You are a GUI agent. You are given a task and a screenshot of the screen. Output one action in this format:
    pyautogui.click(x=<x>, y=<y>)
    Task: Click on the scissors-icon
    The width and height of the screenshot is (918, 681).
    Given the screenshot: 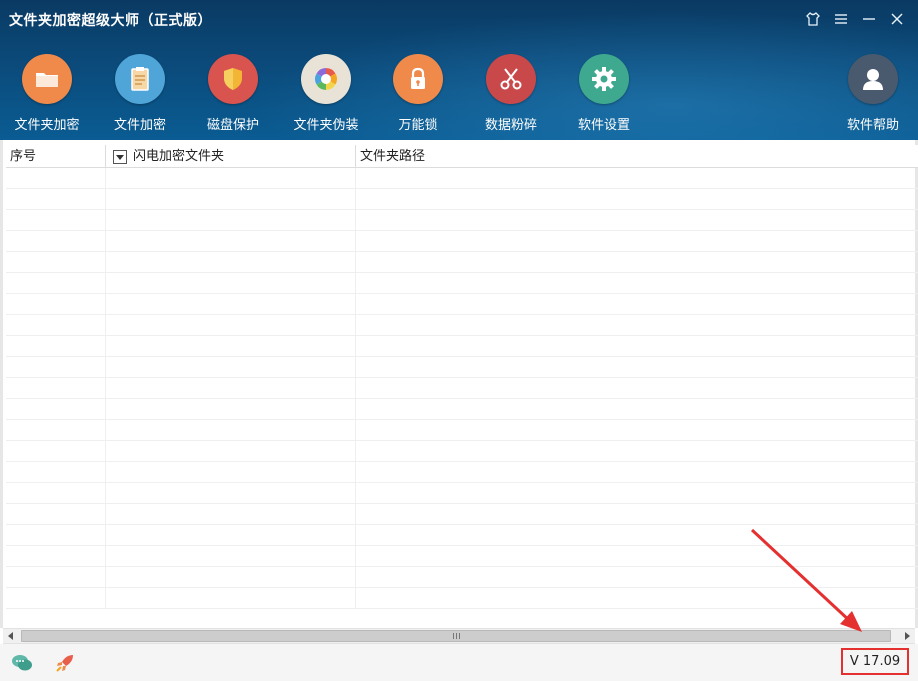 What is the action you would take?
    pyautogui.click(x=511, y=79)
    